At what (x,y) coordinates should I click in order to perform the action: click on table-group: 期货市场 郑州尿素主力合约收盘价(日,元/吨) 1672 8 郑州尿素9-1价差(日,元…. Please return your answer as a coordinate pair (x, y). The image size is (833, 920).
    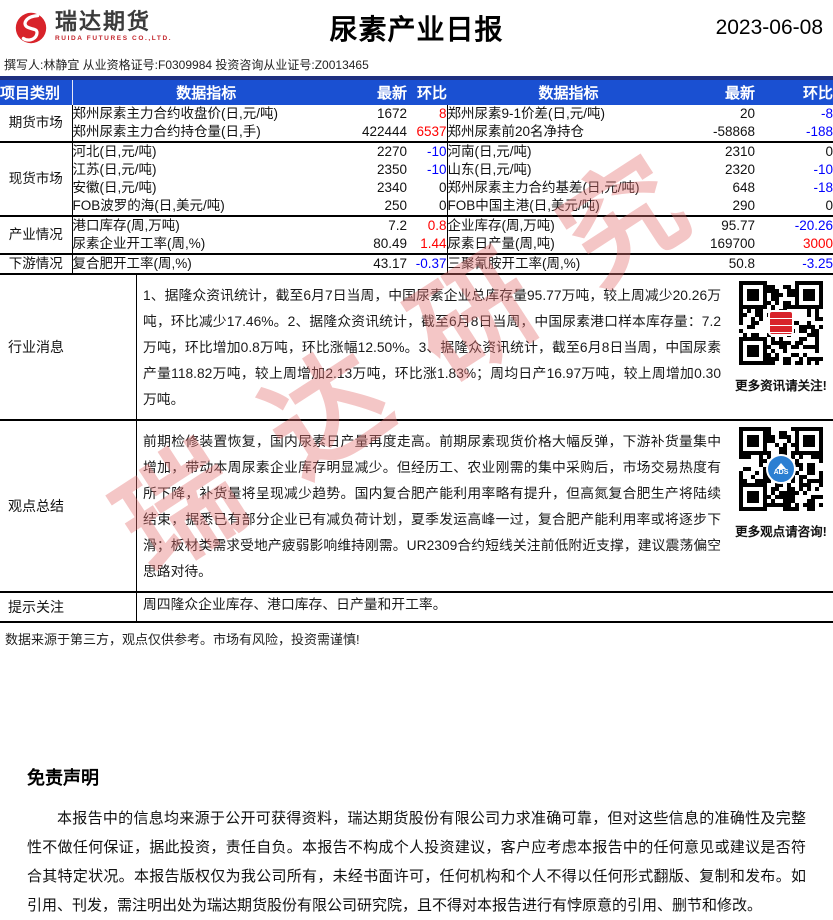
    Looking at the image, I should click on (416, 123).